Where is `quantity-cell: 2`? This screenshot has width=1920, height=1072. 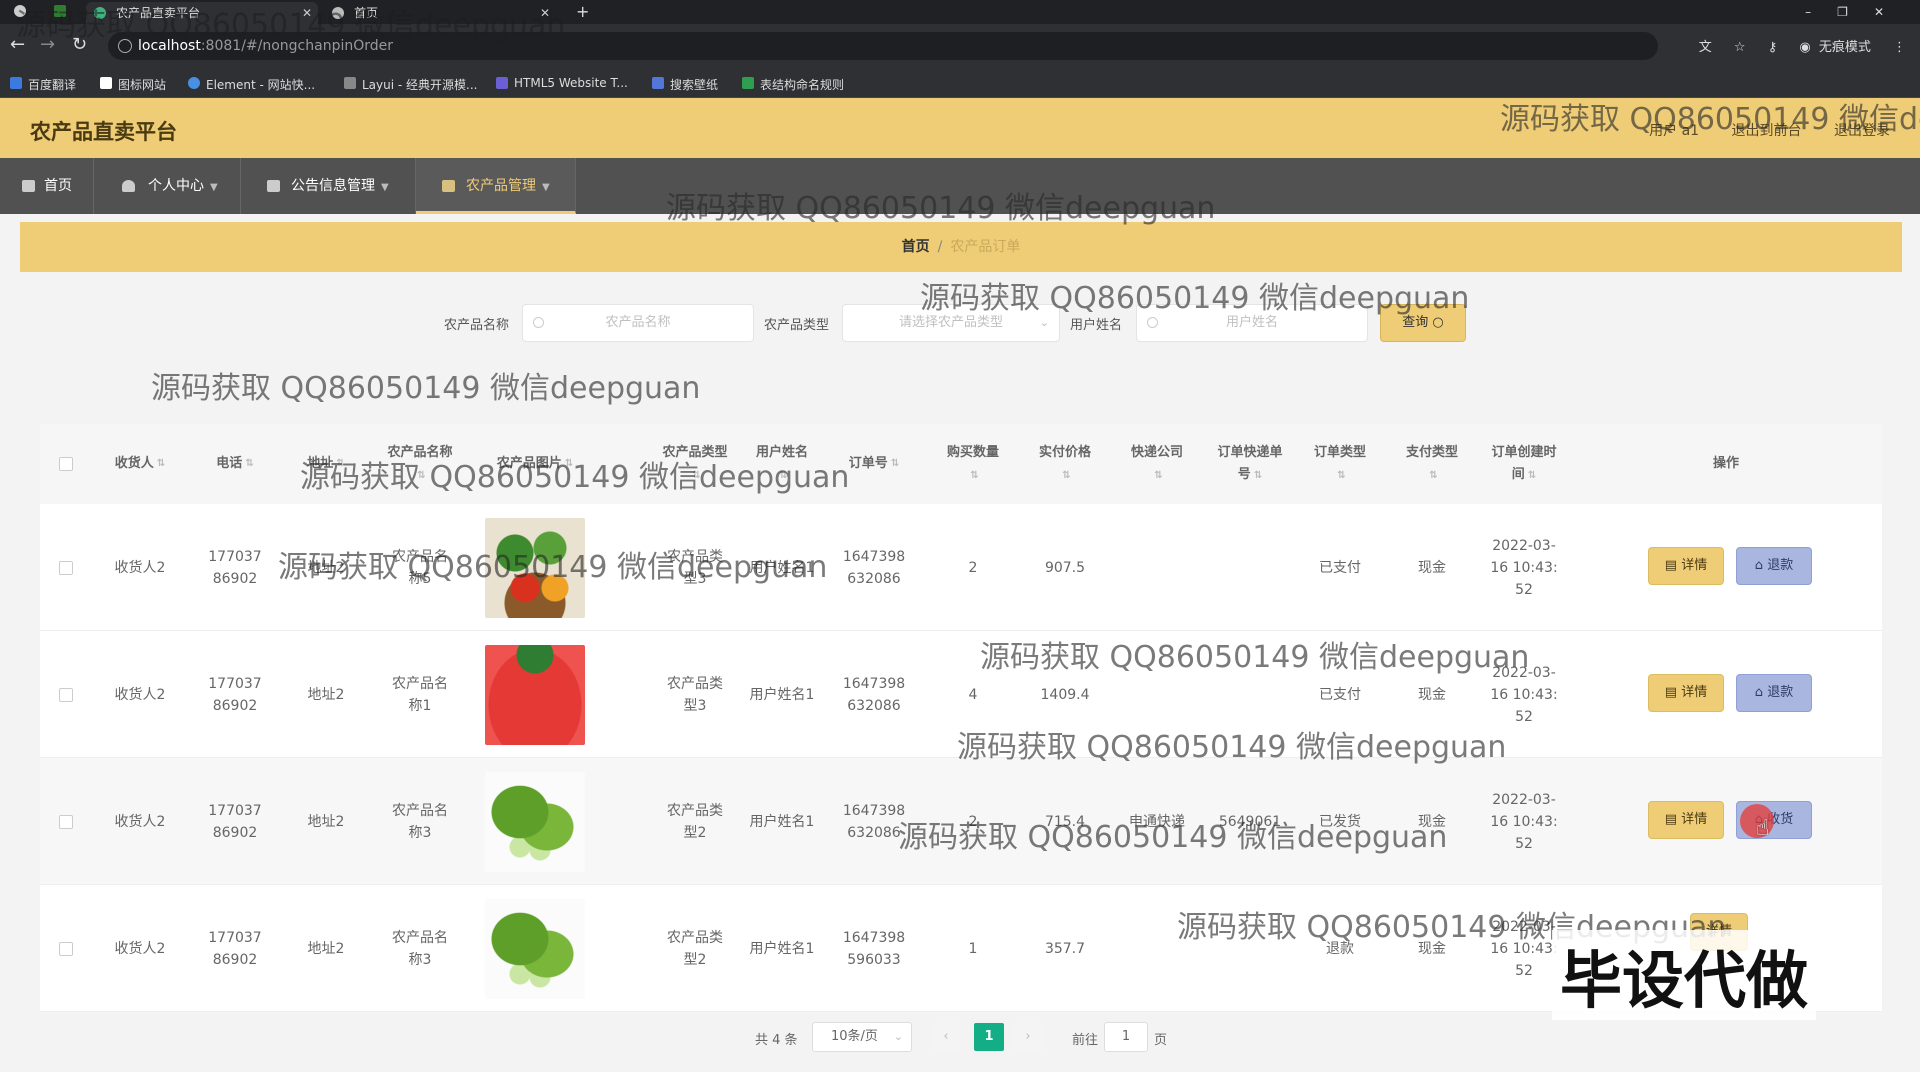
quantity-cell: 2 is located at coordinates (973, 567).